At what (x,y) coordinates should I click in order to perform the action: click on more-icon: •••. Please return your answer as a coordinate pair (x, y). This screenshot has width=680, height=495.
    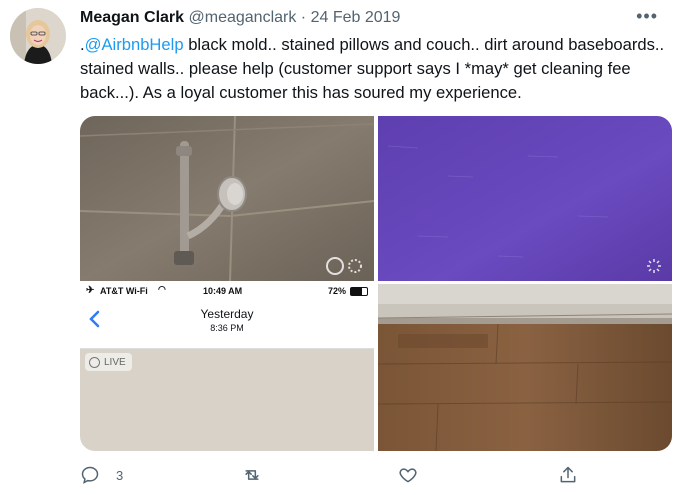
    Looking at the image, I should click on (647, 16).